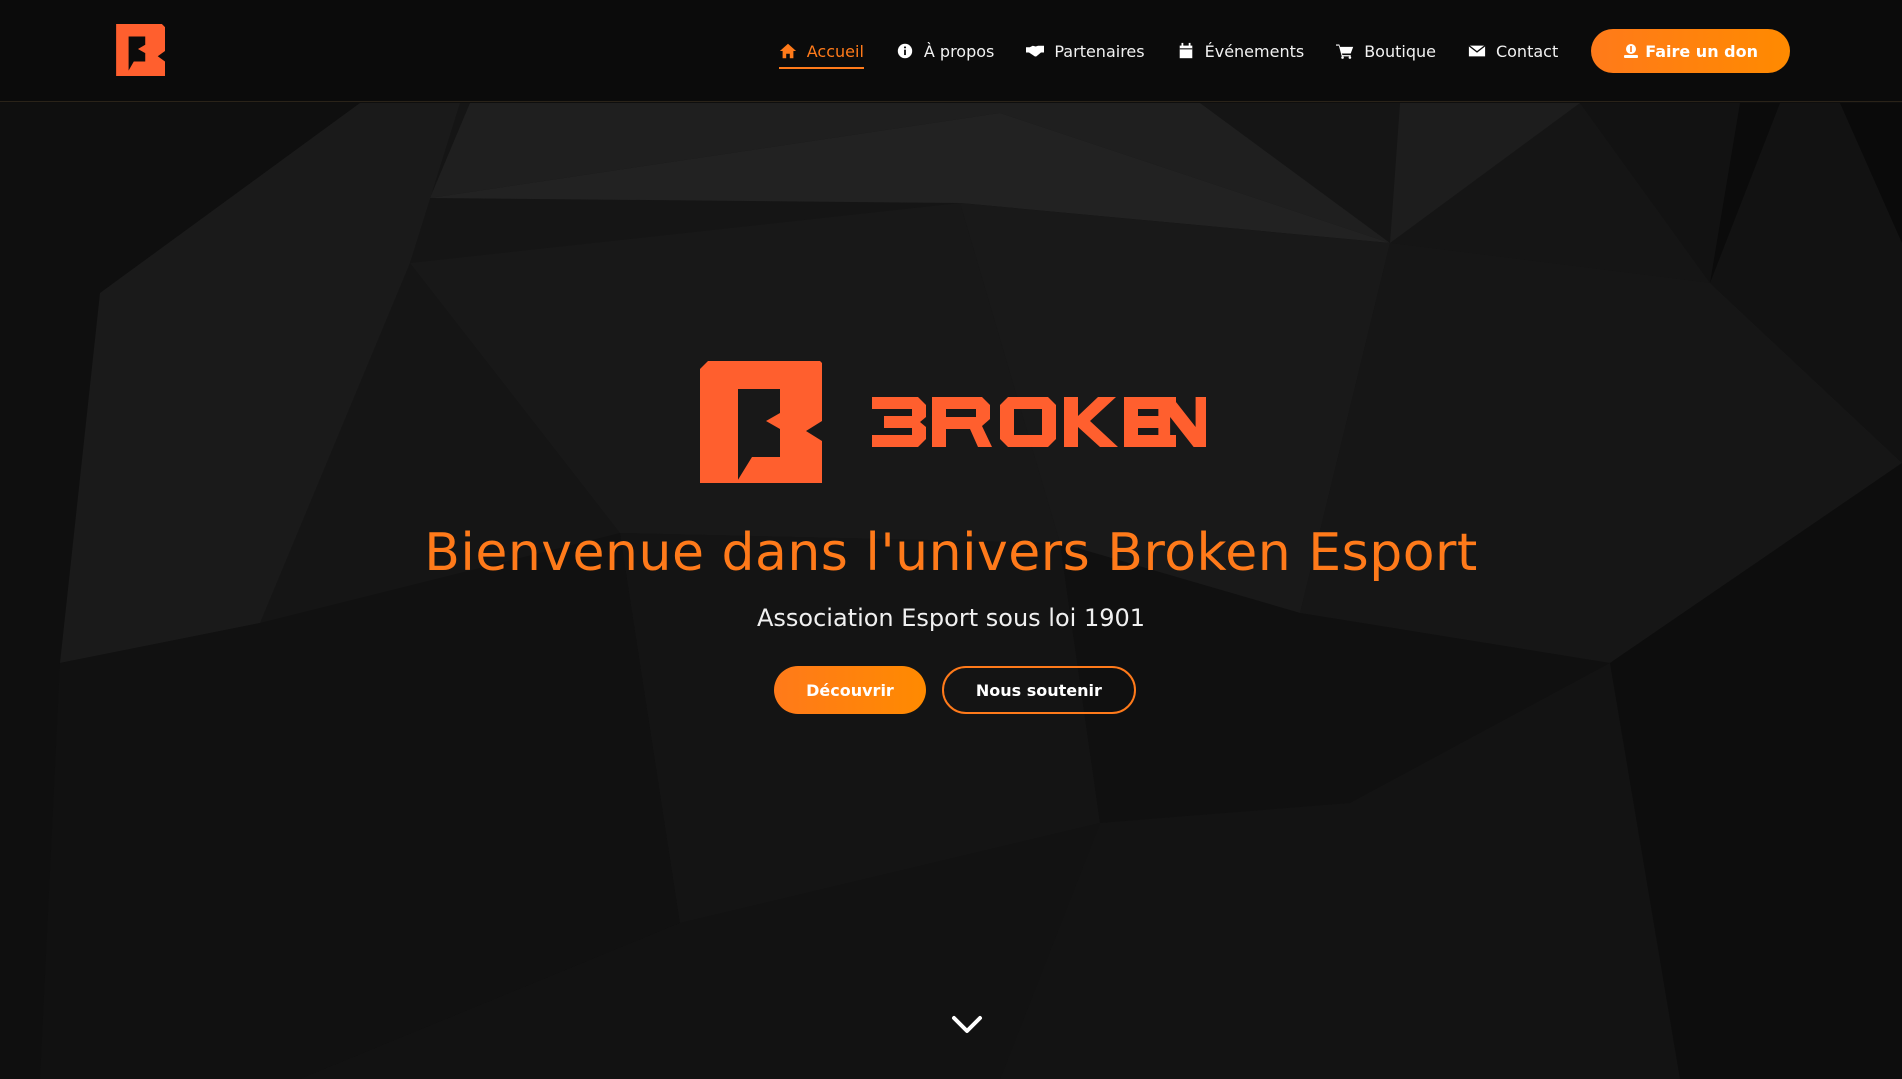 The height and width of the screenshot is (1079, 1902). I want to click on hero-subtitle: Association Esport sous loi 1901, so click(951, 618).